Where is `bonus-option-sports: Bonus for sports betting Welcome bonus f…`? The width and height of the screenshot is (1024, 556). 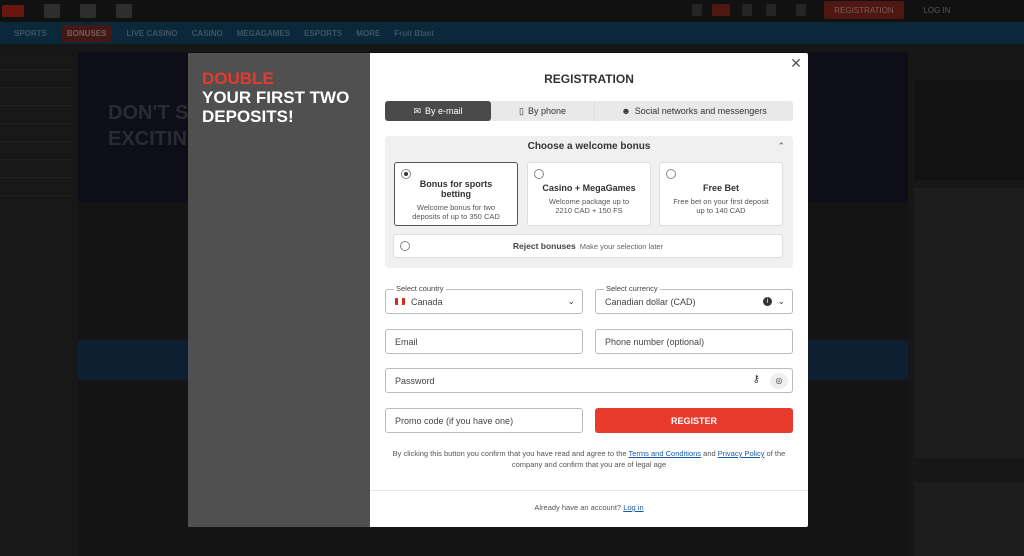 bonus-option-sports: Bonus for sports betting Welcome bonus f… is located at coordinates (456, 194).